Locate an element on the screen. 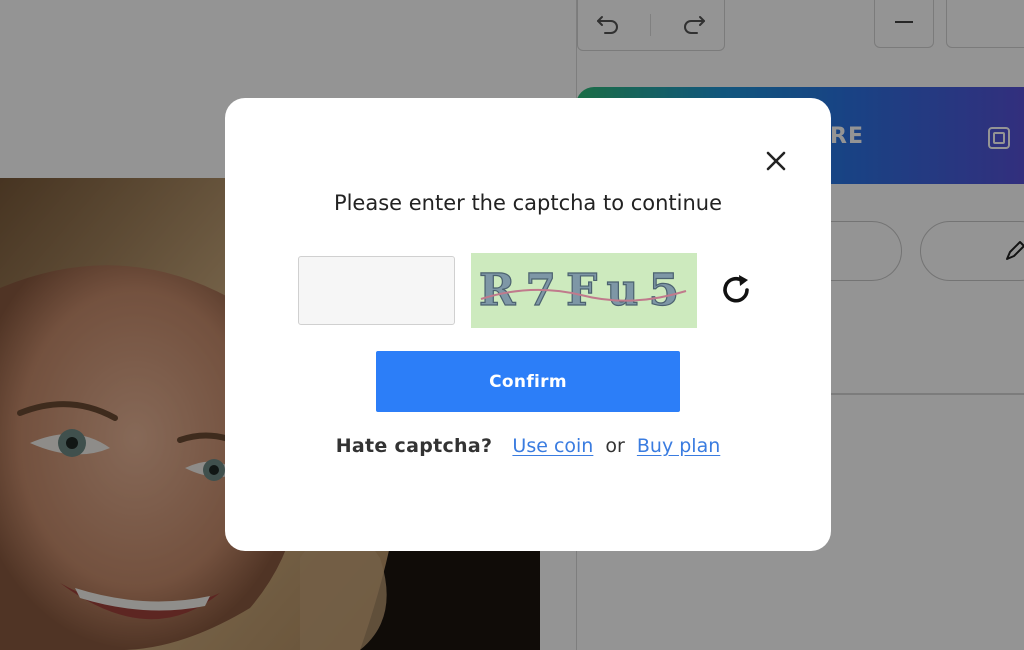  captcha-text: R7Fu5 is located at coordinates (584, 290).